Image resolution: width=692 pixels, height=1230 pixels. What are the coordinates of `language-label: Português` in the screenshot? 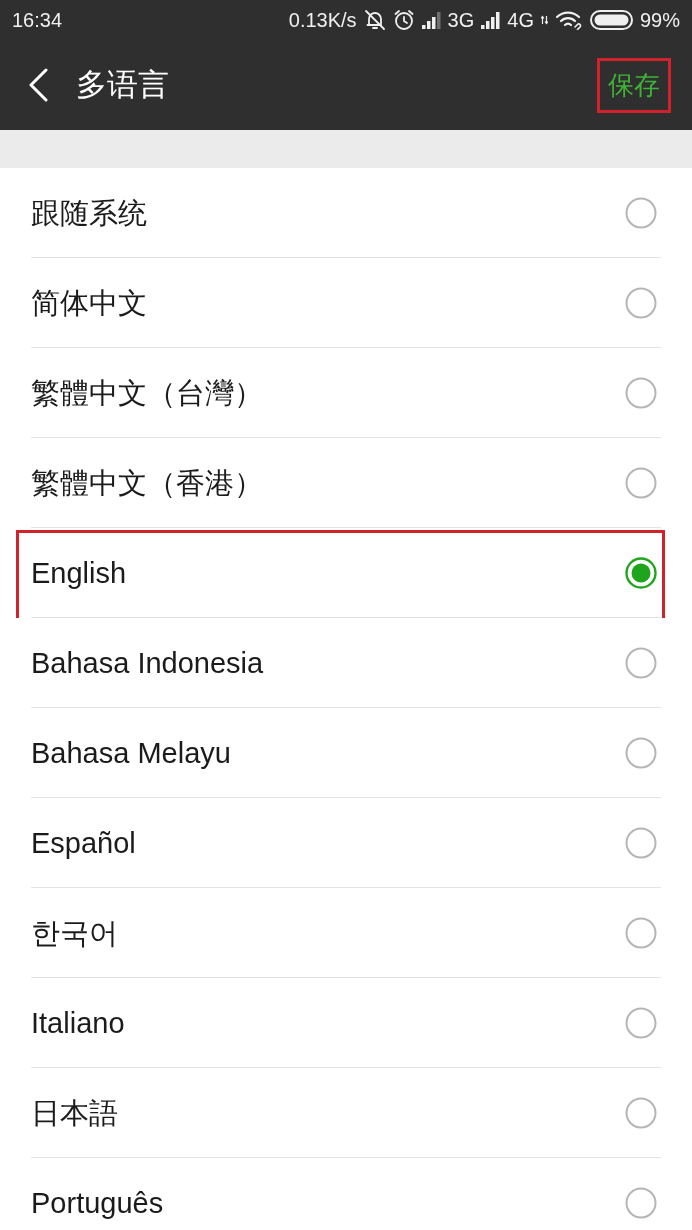 It's located at (97, 1202).